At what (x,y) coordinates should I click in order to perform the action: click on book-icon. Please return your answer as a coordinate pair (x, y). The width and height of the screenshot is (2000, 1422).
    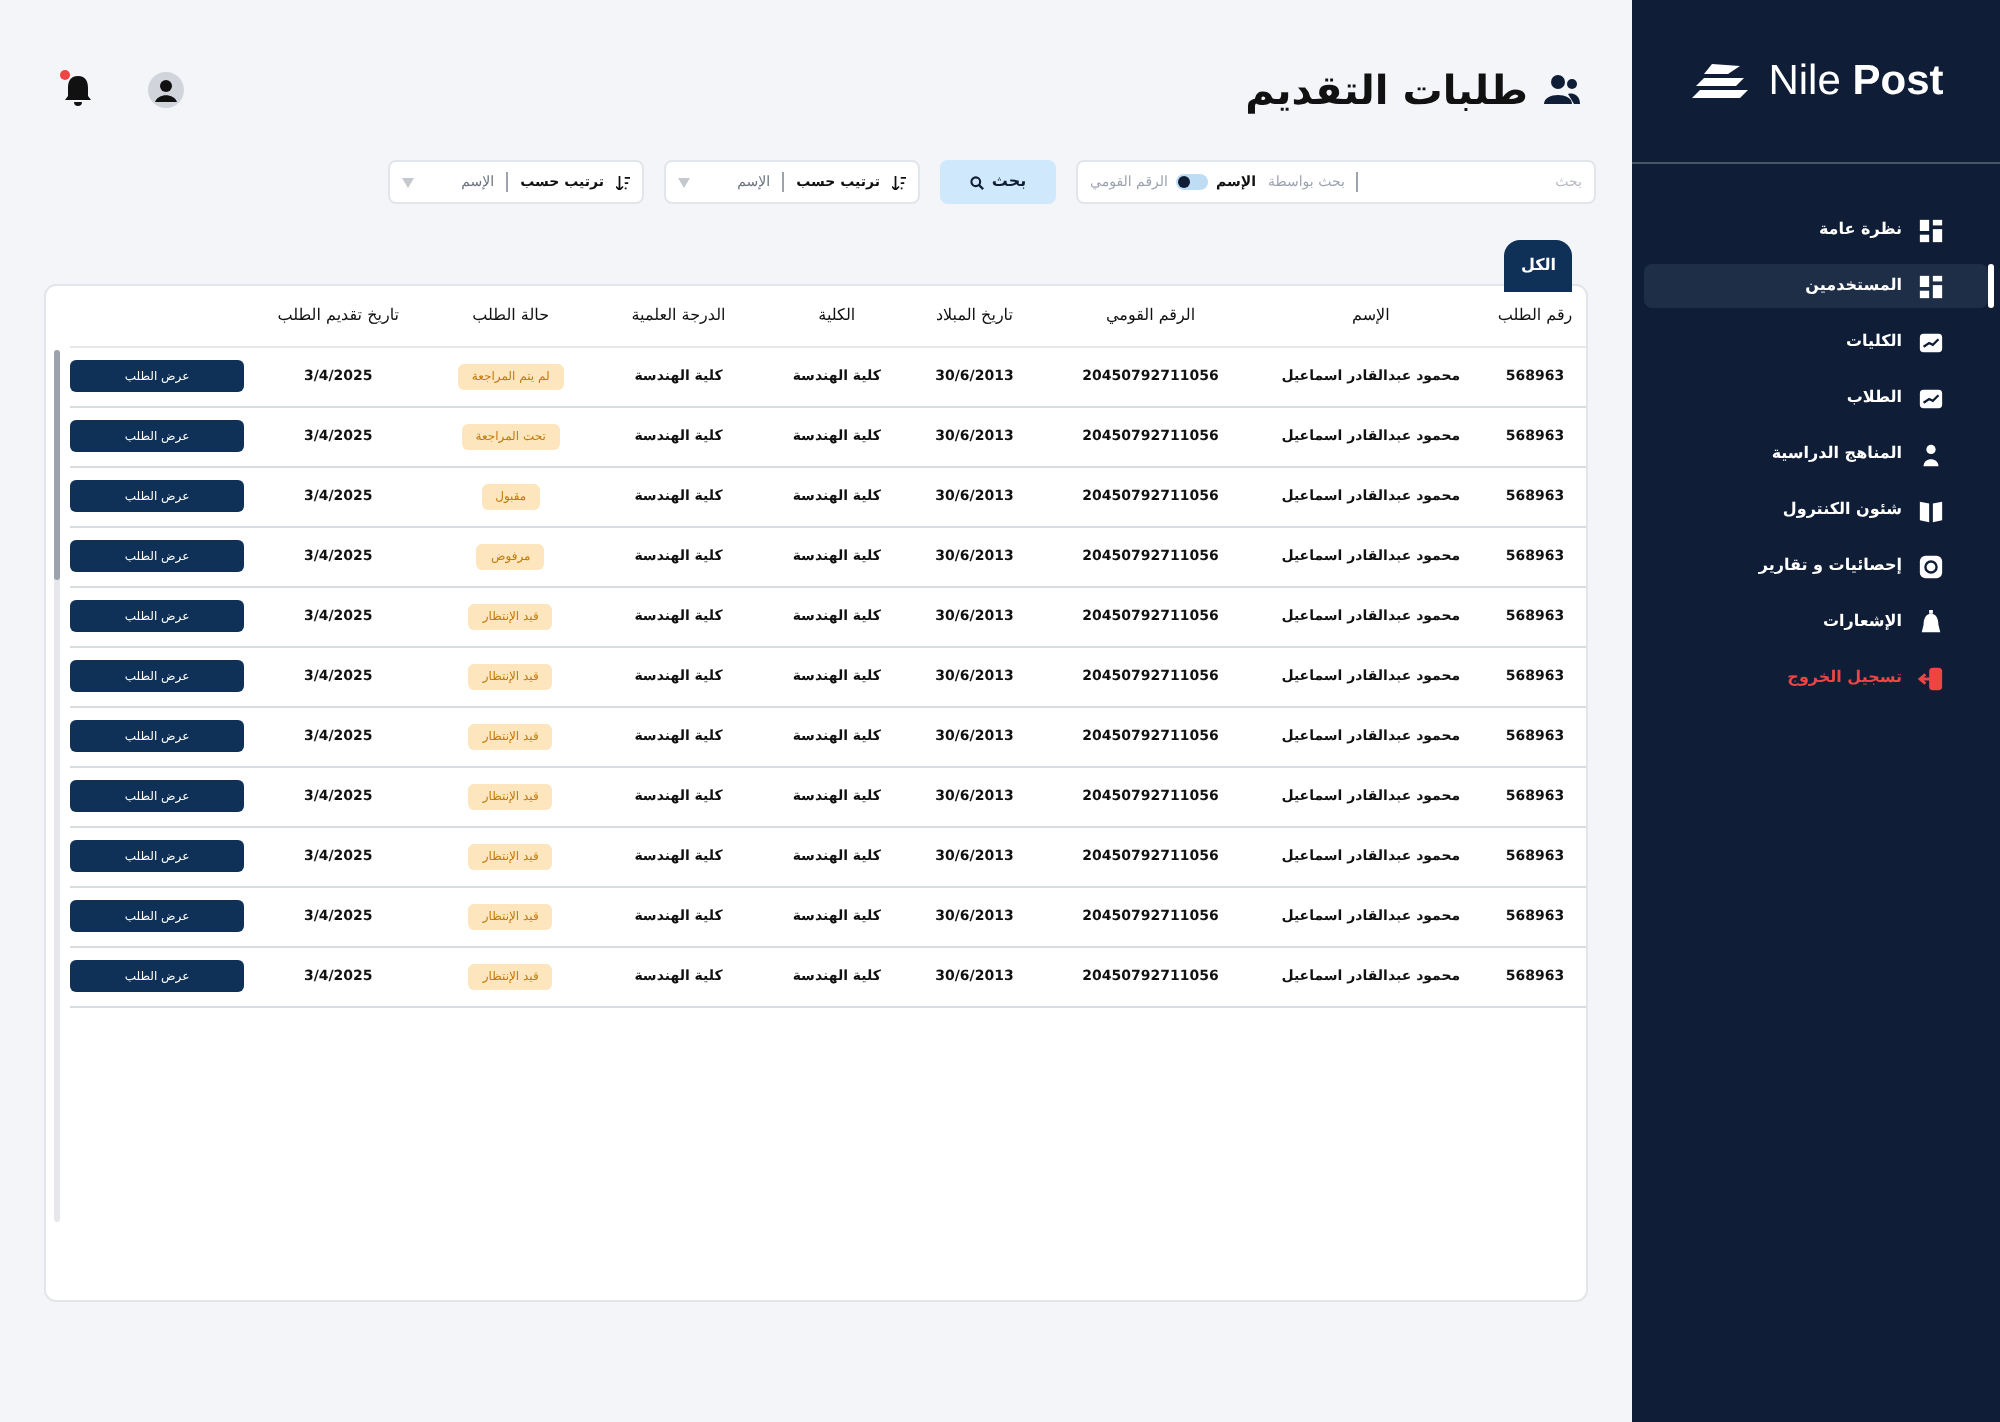
    Looking at the image, I should click on (1931, 510).